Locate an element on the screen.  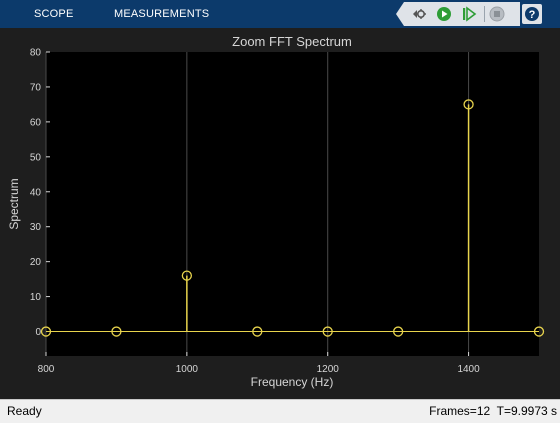
status-bar: Ready Frames=12 T=9.9973 s is located at coordinates (280, 411).